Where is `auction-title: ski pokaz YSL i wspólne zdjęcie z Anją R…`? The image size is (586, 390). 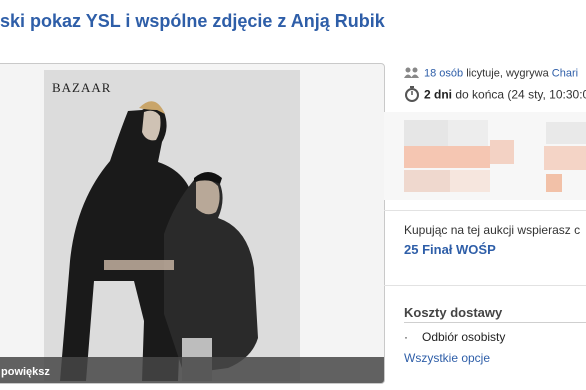
auction-title: ski pokaz YSL i wspólne zdjęcie z Anją R… is located at coordinates (192, 21).